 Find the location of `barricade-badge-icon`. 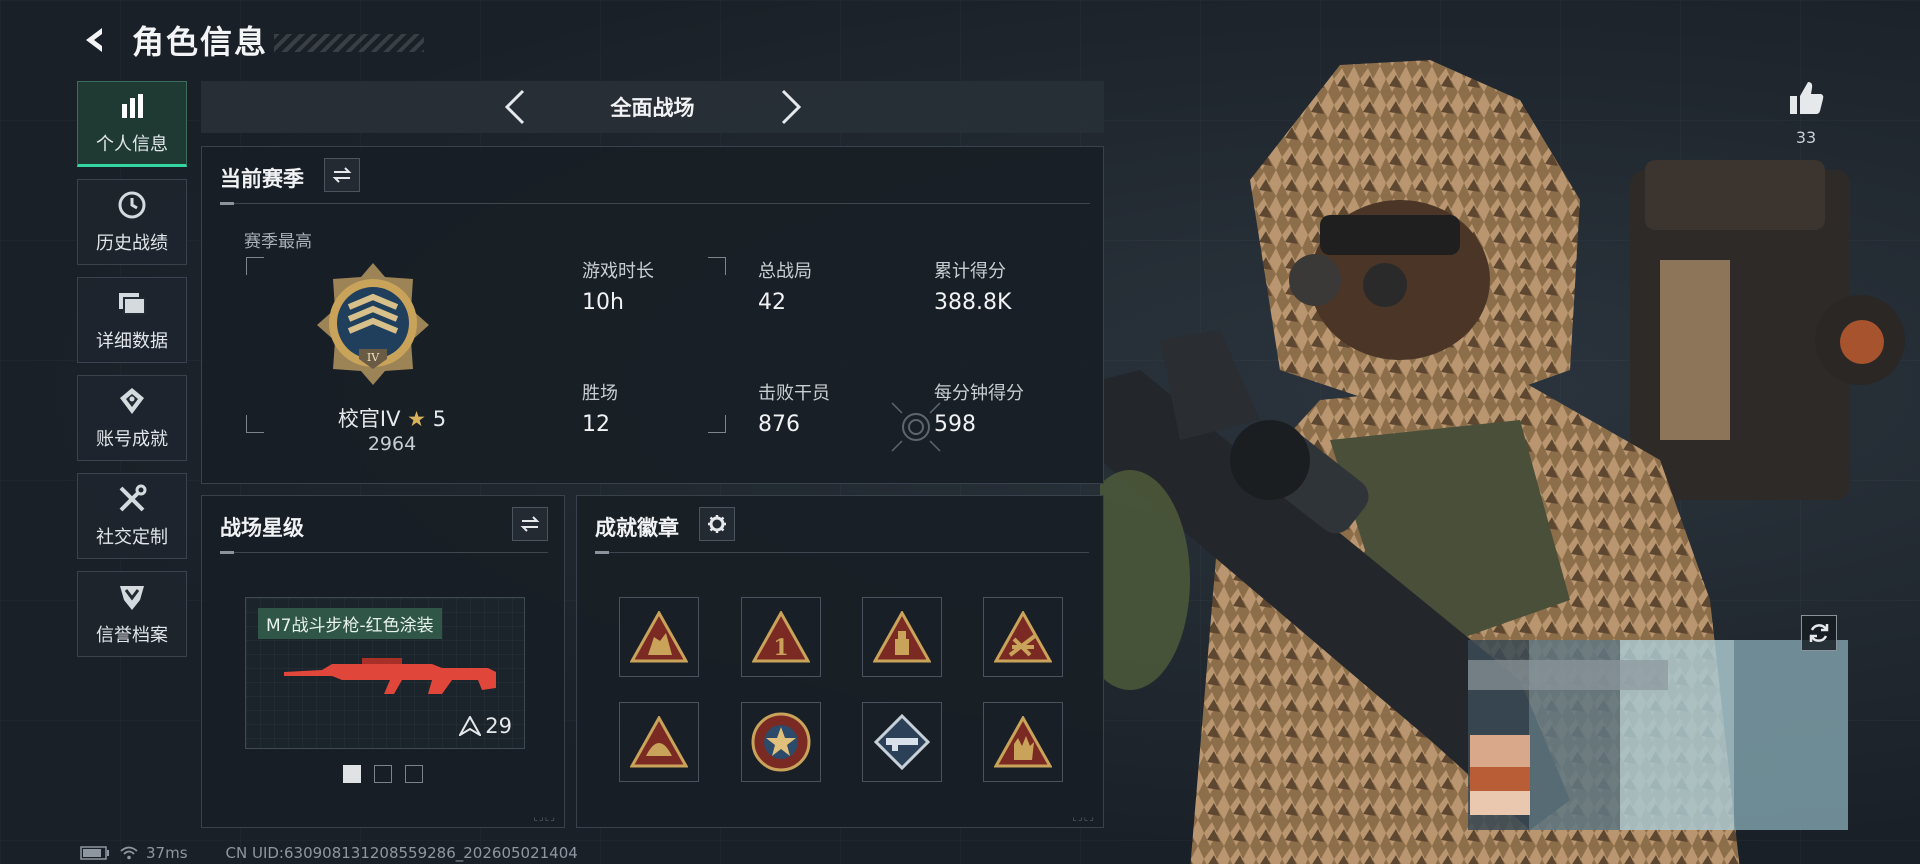

barricade-badge-icon is located at coordinates (1023, 637).